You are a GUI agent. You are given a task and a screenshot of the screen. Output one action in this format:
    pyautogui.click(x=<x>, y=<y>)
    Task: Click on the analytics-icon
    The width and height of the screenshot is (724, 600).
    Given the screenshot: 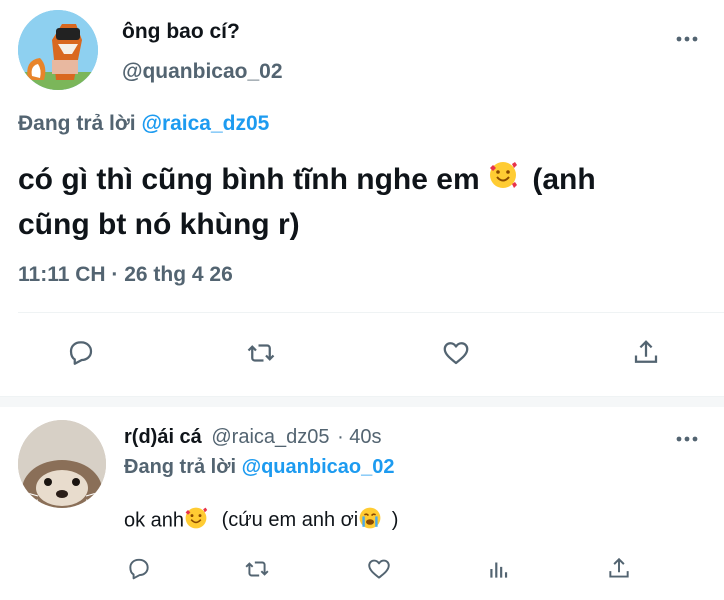 What is the action you would take?
    pyautogui.click(x=499, y=569)
    